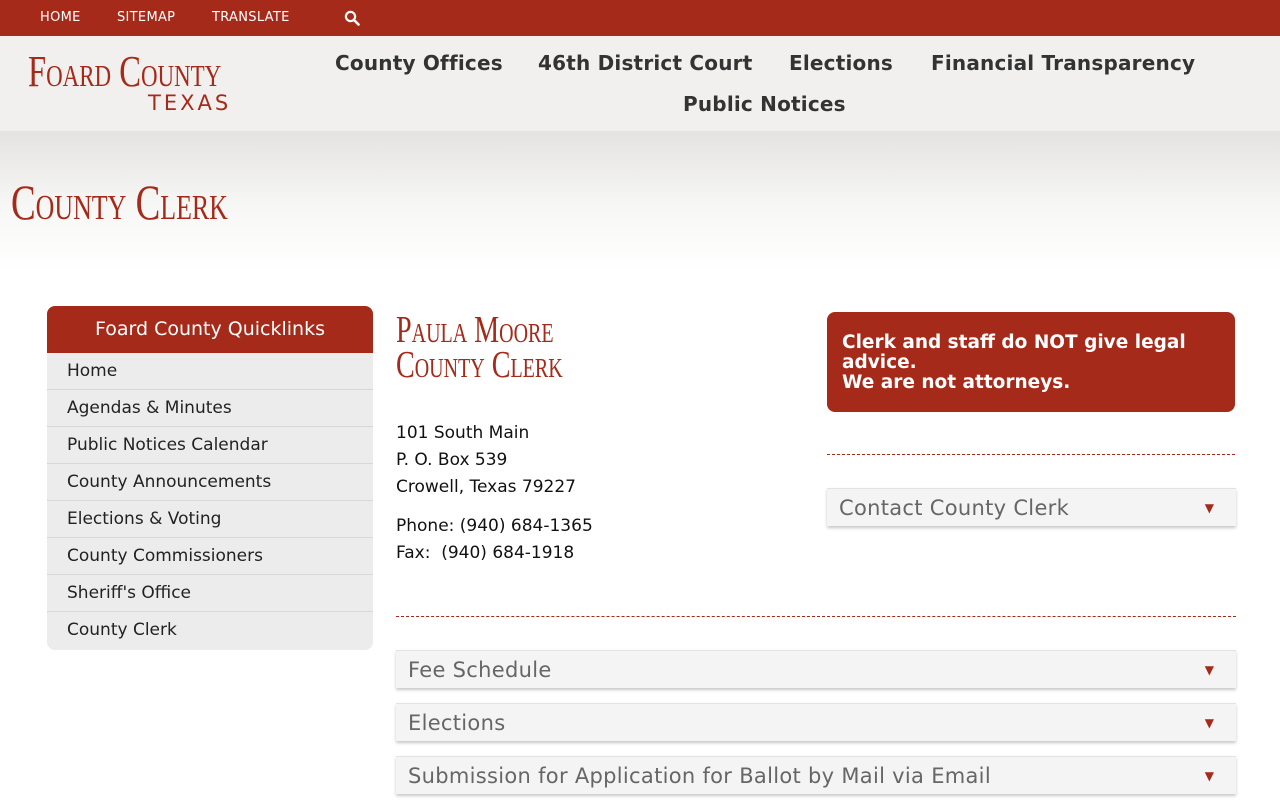 The image size is (1280, 800). Describe the element at coordinates (419, 63) in the screenshot. I see `nav-county-offices: County Offices` at that location.